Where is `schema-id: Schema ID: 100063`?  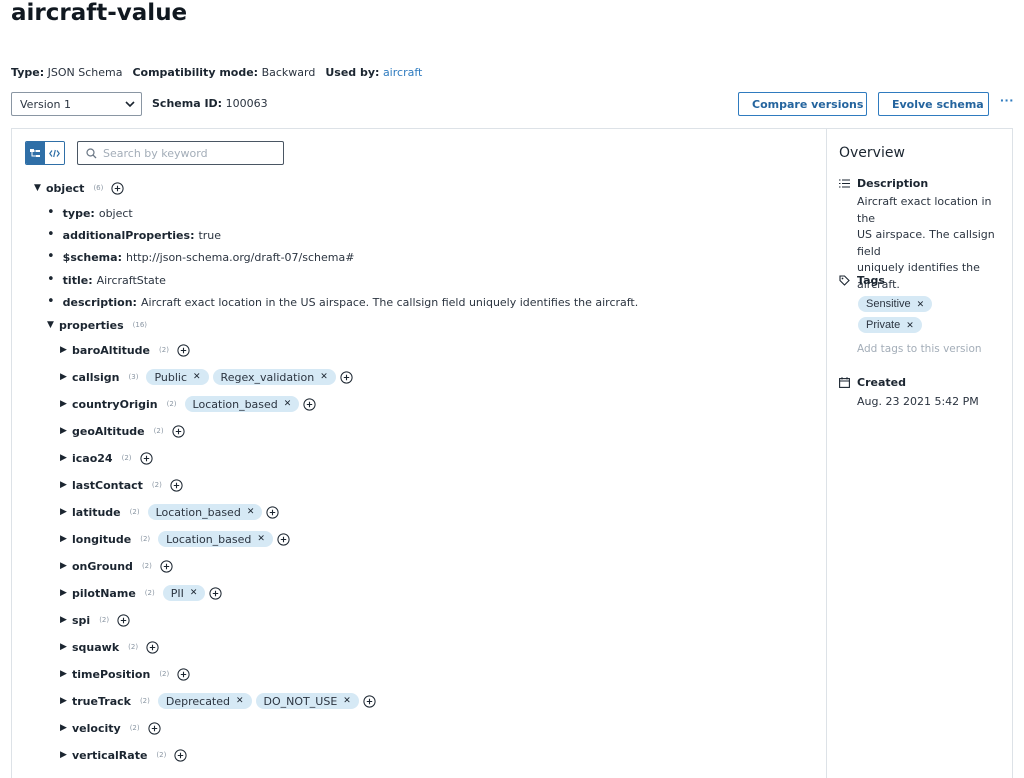
schema-id: Schema ID: 100063 is located at coordinates (210, 103).